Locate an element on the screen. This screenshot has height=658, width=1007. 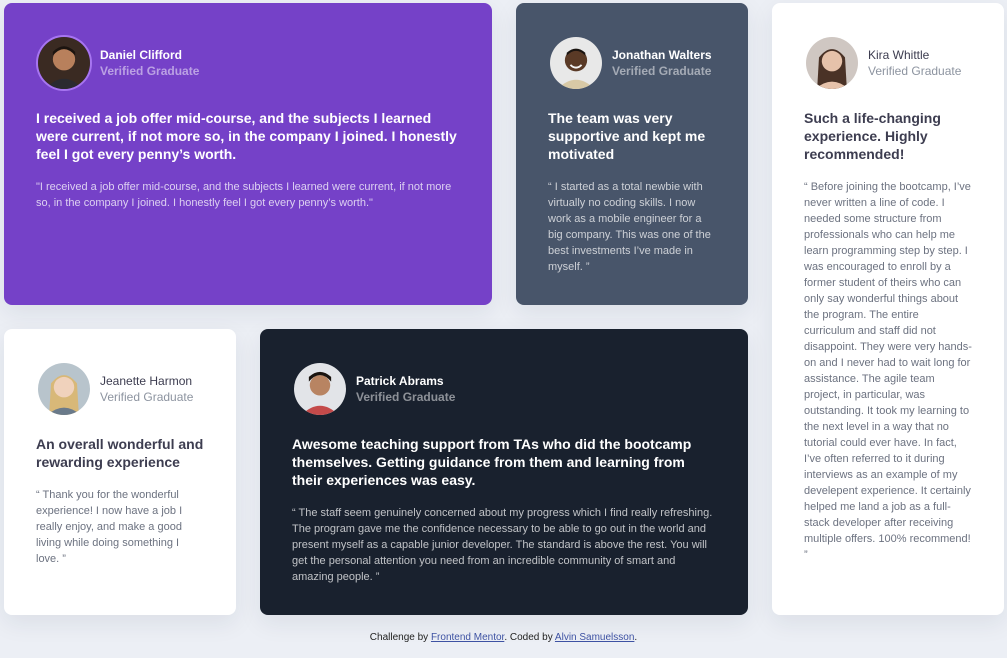
avatar-photo-daniel-icon is located at coordinates (64, 63).